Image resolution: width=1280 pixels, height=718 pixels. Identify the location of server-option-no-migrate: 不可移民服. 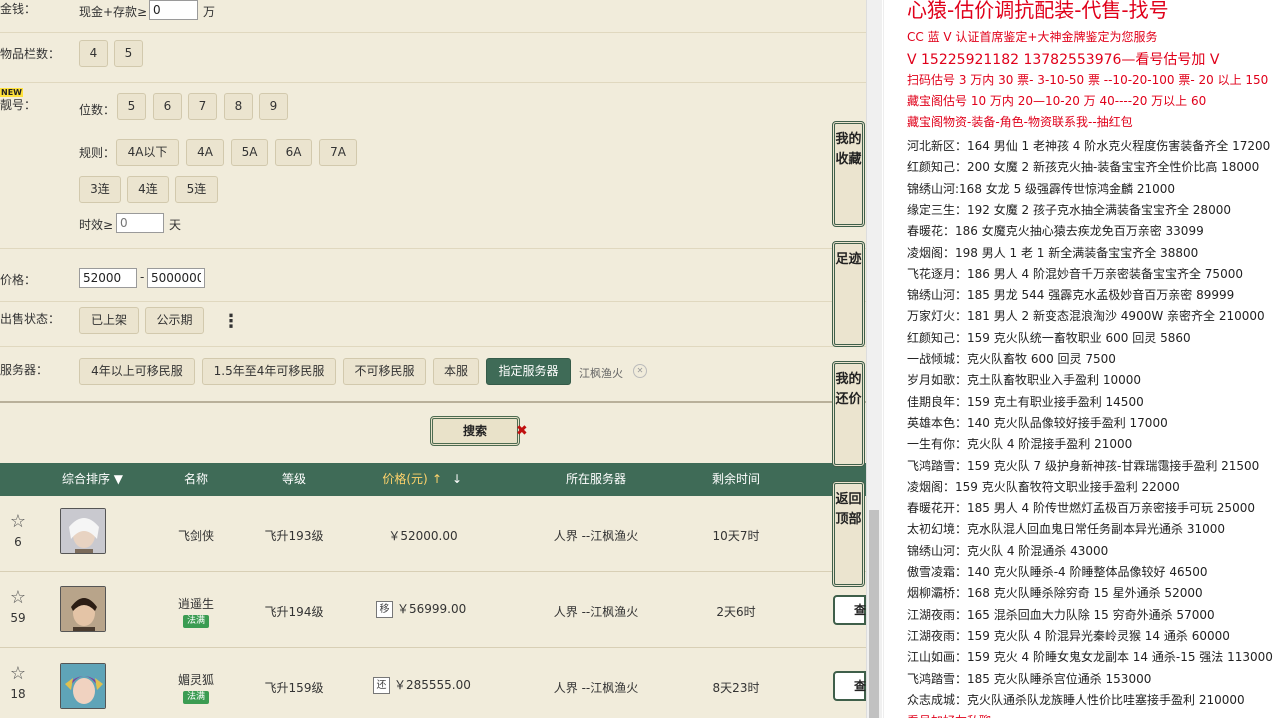
(384, 371).